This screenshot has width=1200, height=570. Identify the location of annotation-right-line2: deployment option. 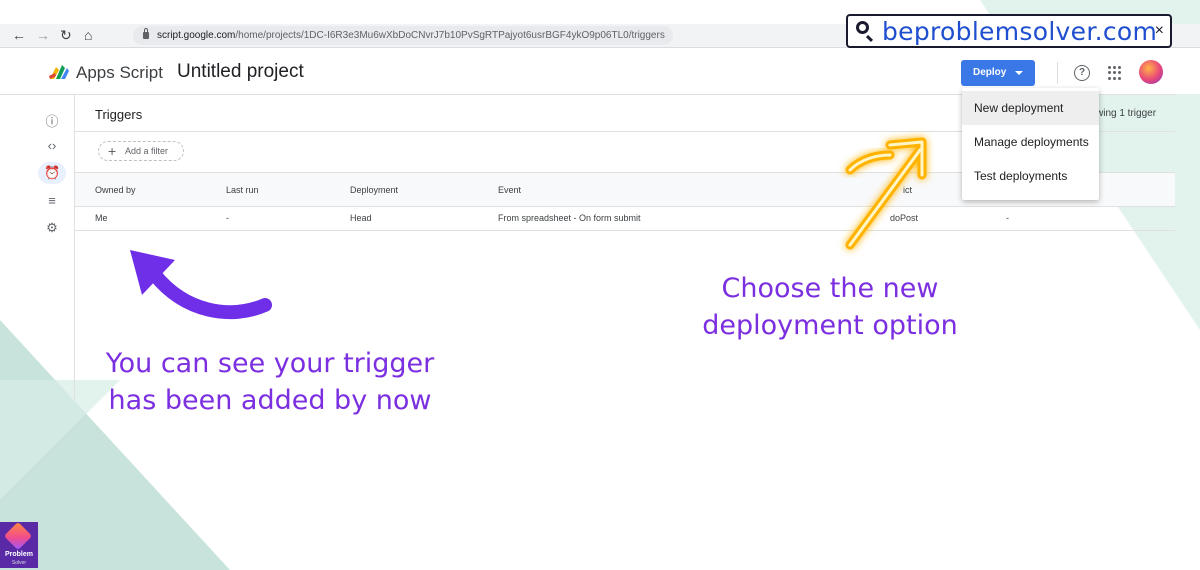
(830, 325).